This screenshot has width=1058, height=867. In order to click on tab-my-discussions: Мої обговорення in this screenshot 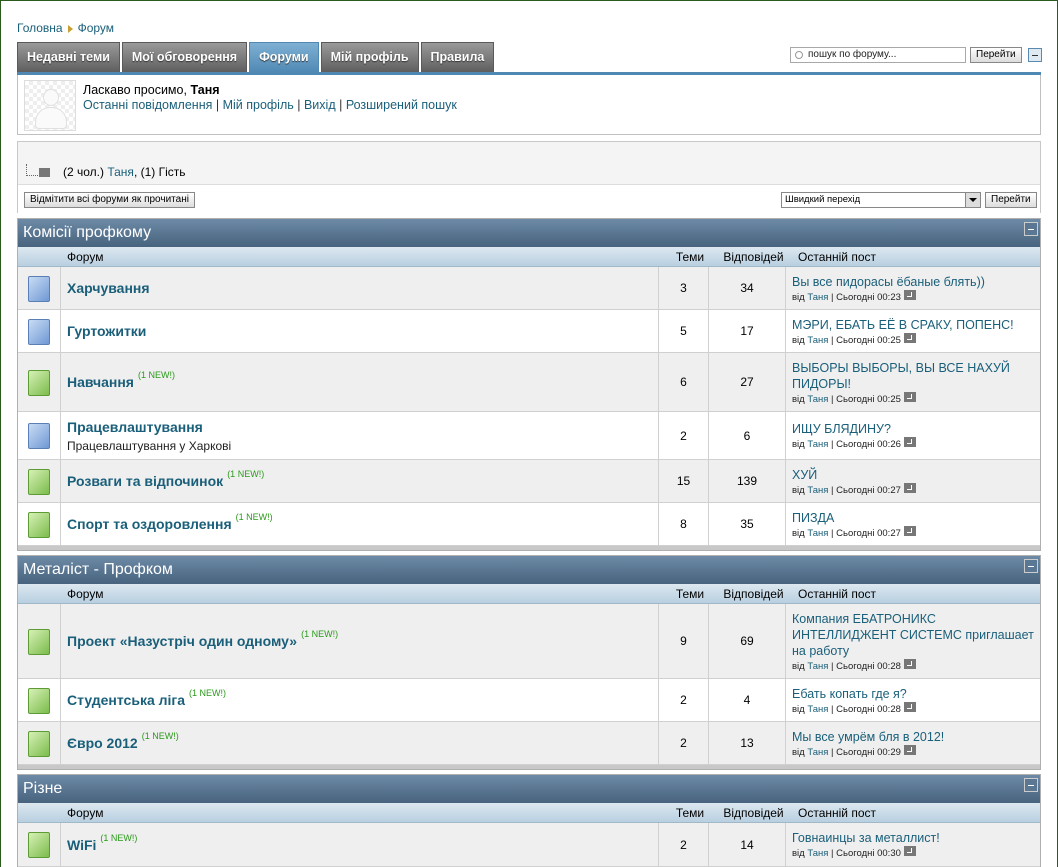, I will do `click(184, 57)`.